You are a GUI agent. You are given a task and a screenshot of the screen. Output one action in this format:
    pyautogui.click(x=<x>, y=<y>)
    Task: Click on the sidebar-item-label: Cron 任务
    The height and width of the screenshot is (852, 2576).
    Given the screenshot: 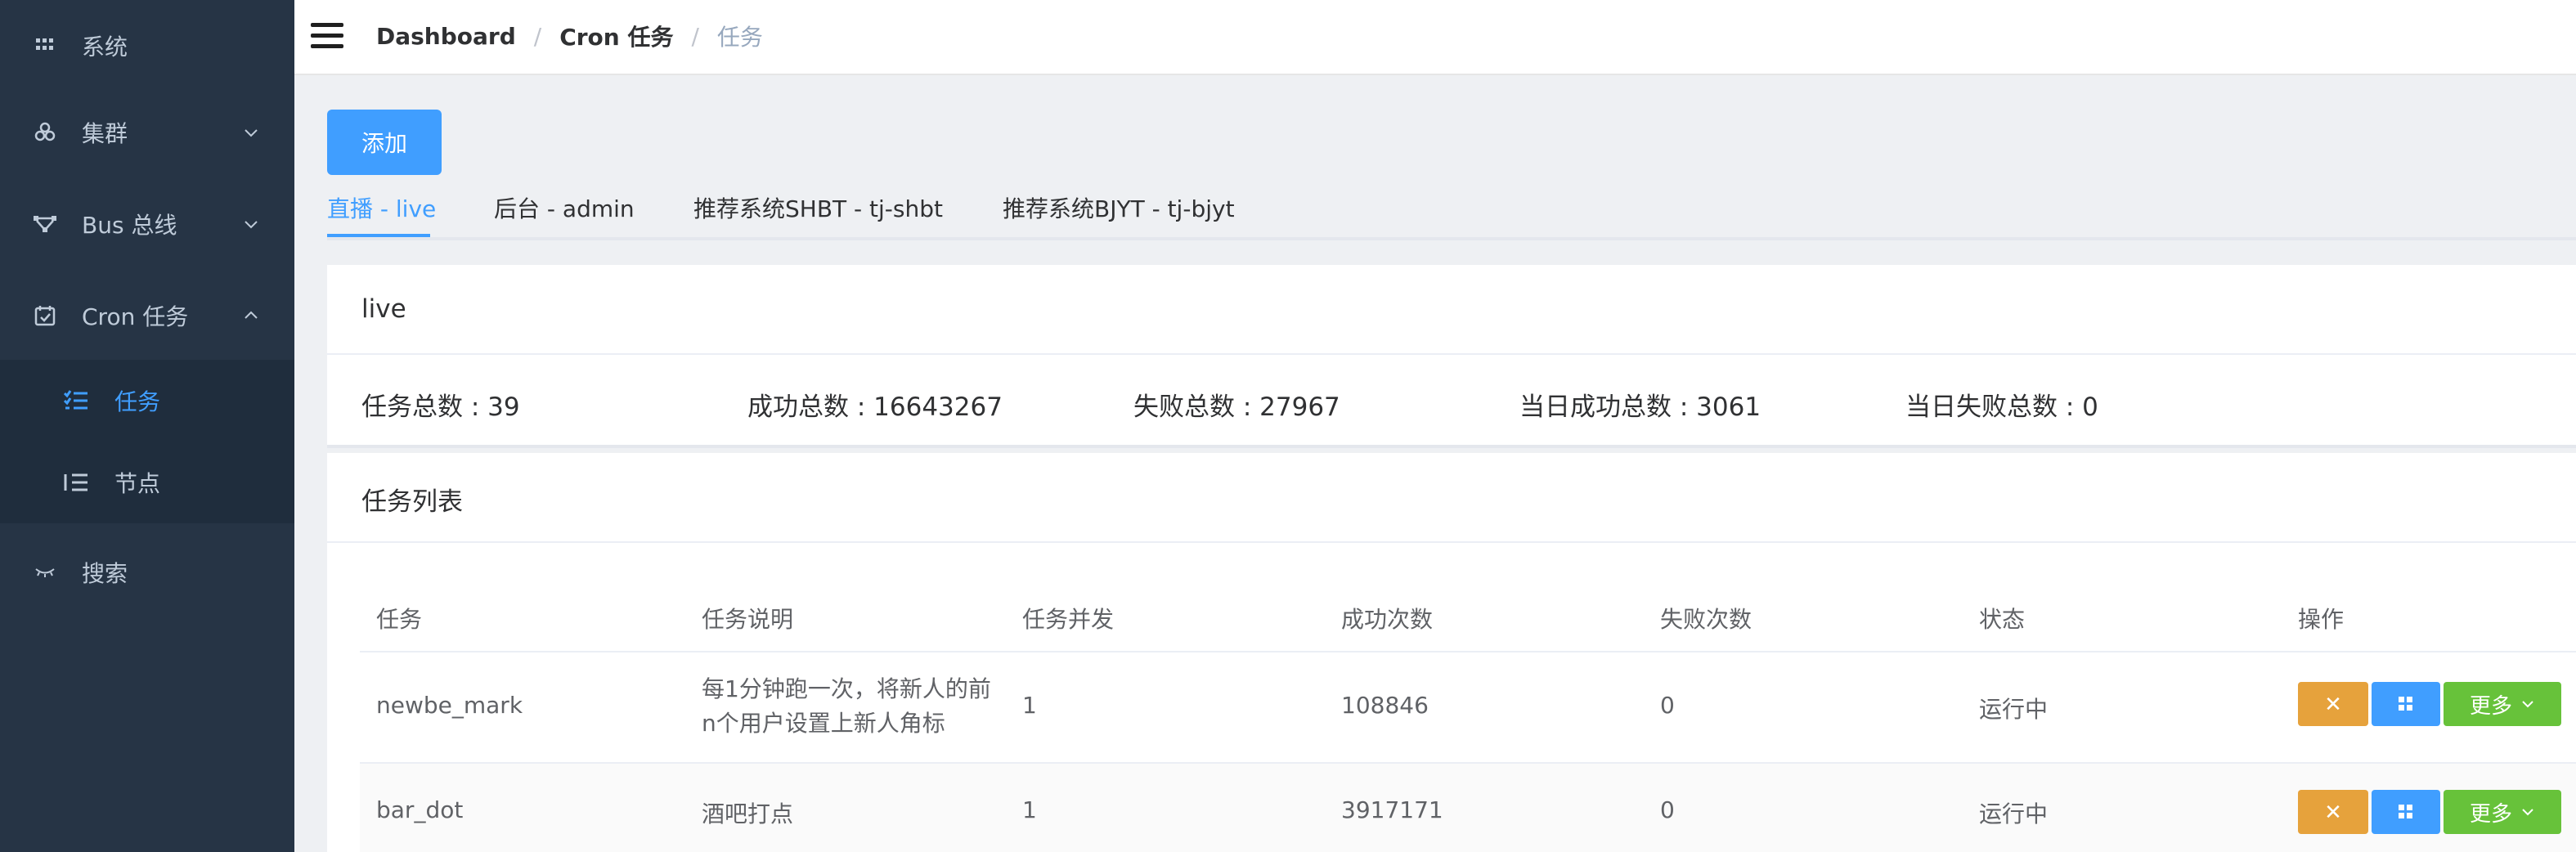 What is the action you would take?
    pyautogui.click(x=135, y=316)
    